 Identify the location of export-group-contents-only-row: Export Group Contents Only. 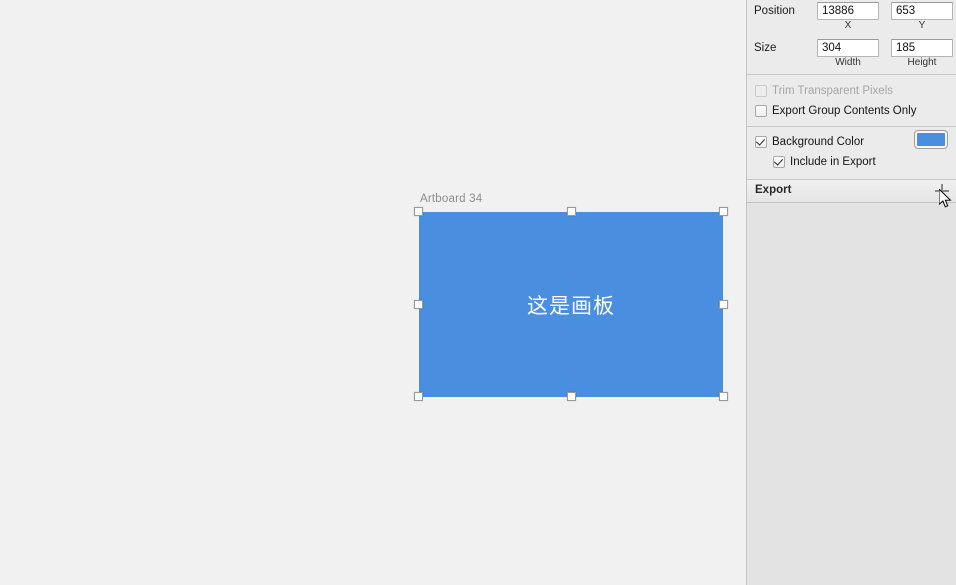
(851, 111).